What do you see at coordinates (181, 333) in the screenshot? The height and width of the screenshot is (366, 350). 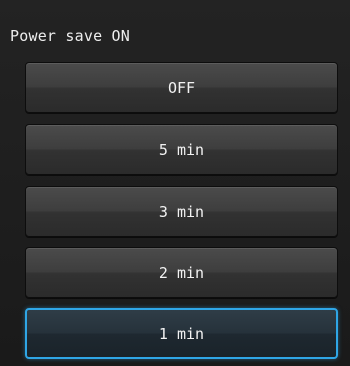 I see `option-1-min-button: 1 min` at bounding box center [181, 333].